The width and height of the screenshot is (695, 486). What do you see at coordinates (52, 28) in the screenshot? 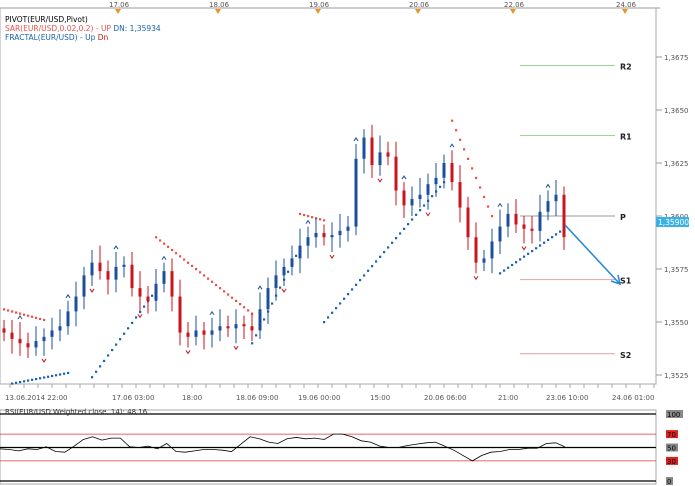
I see `sar-legend-name: SAR(EUR/USD,0.02,0.2) -` at bounding box center [52, 28].